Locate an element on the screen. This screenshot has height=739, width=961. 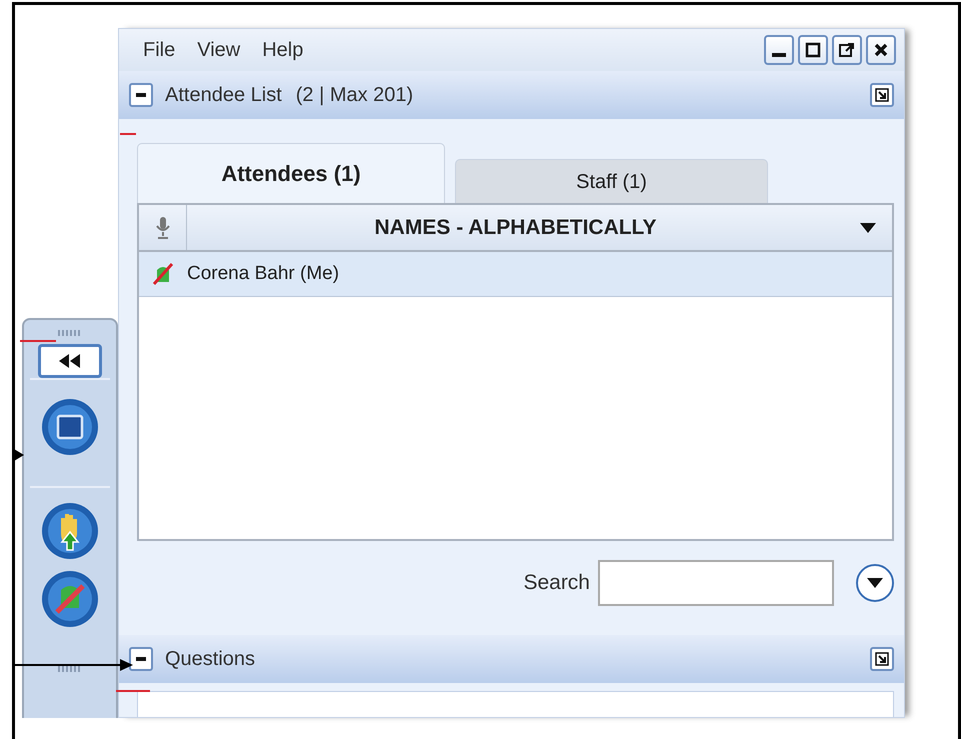
minimize-button is located at coordinates (779, 50).